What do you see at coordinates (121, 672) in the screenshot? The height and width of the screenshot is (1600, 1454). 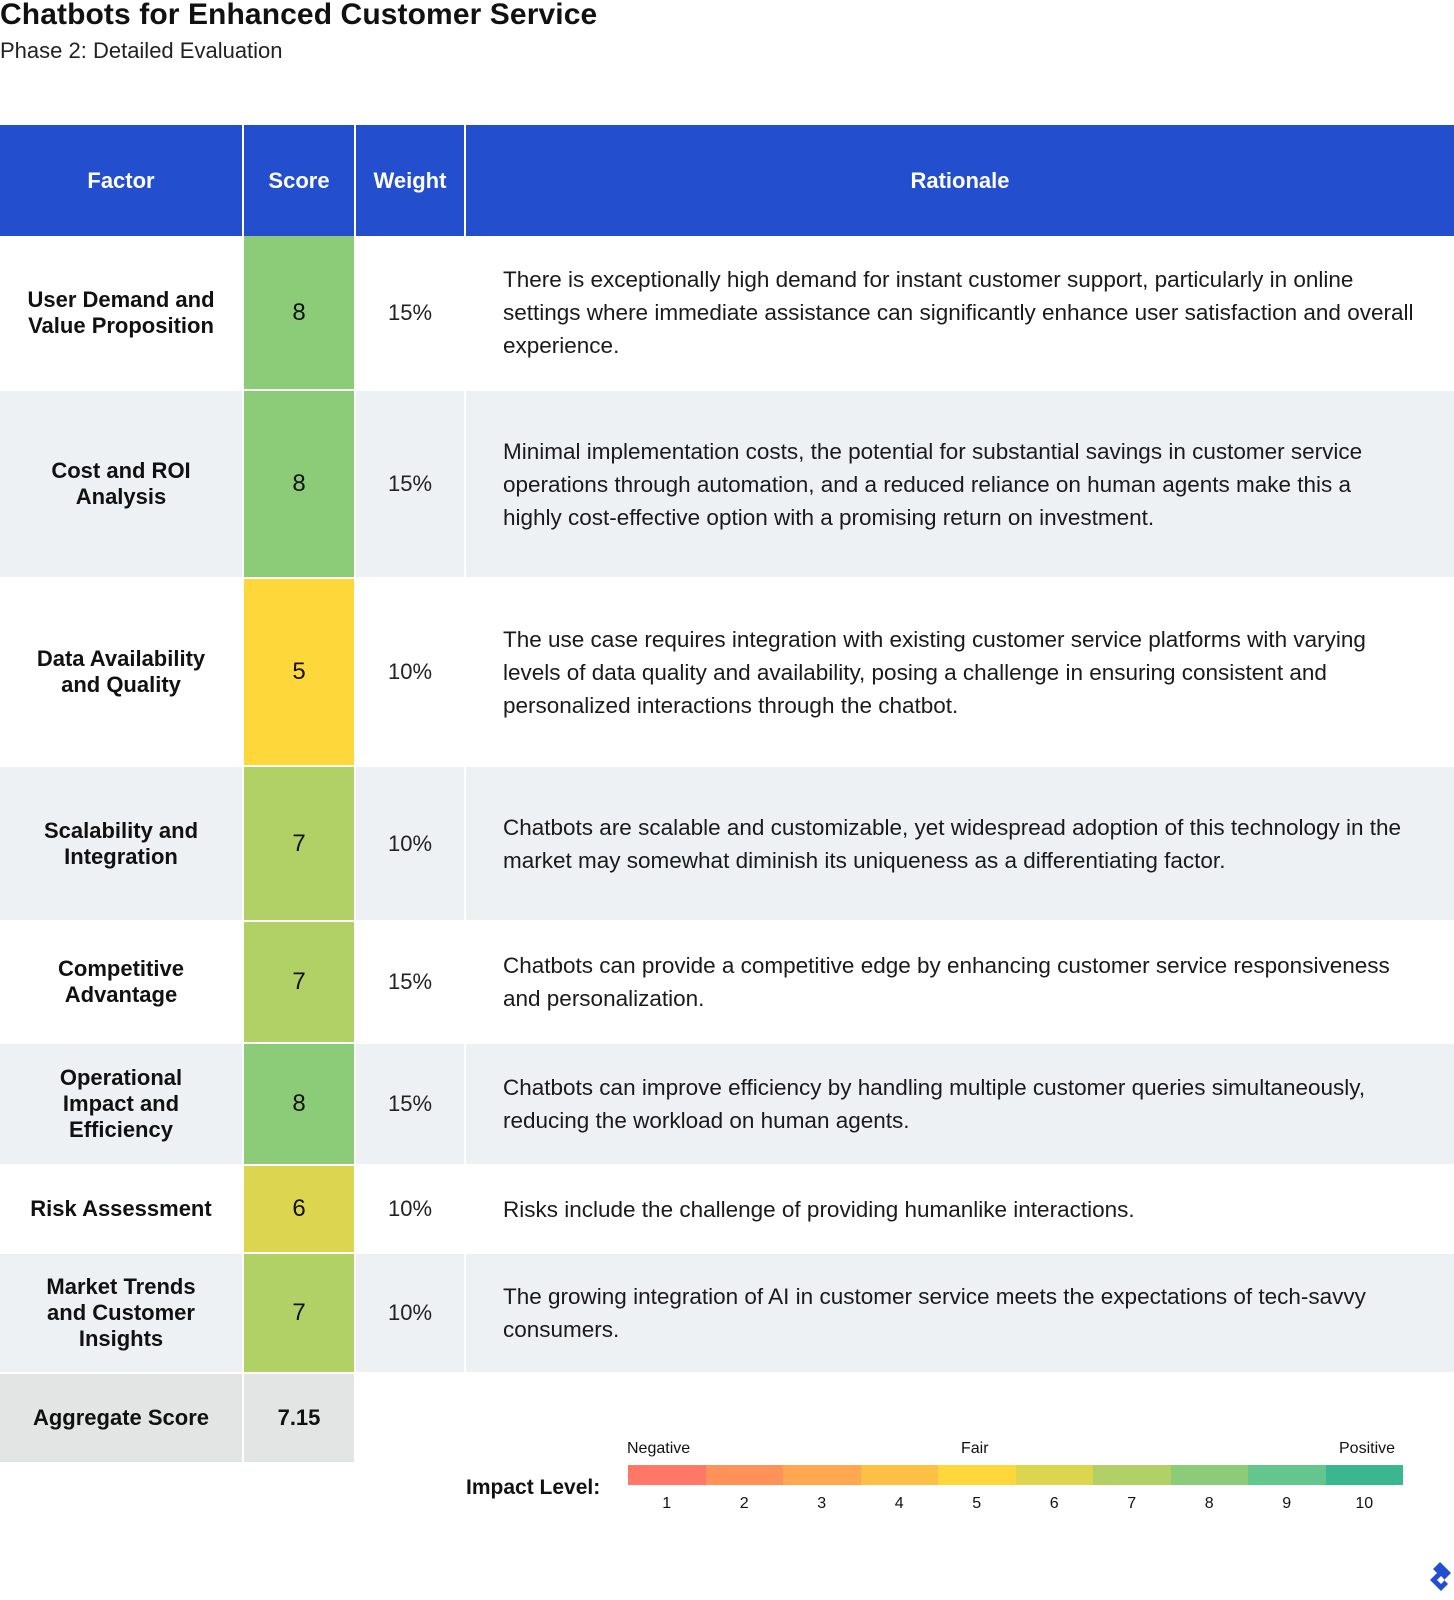 I see `factor-cell: Data Availability and Quality` at bounding box center [121, 672].